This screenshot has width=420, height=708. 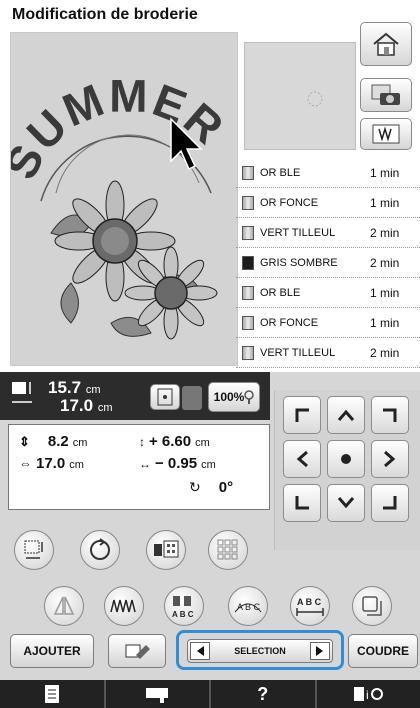 I want to click on vertical-offset: + 6.60, so click(x=170, y=441).